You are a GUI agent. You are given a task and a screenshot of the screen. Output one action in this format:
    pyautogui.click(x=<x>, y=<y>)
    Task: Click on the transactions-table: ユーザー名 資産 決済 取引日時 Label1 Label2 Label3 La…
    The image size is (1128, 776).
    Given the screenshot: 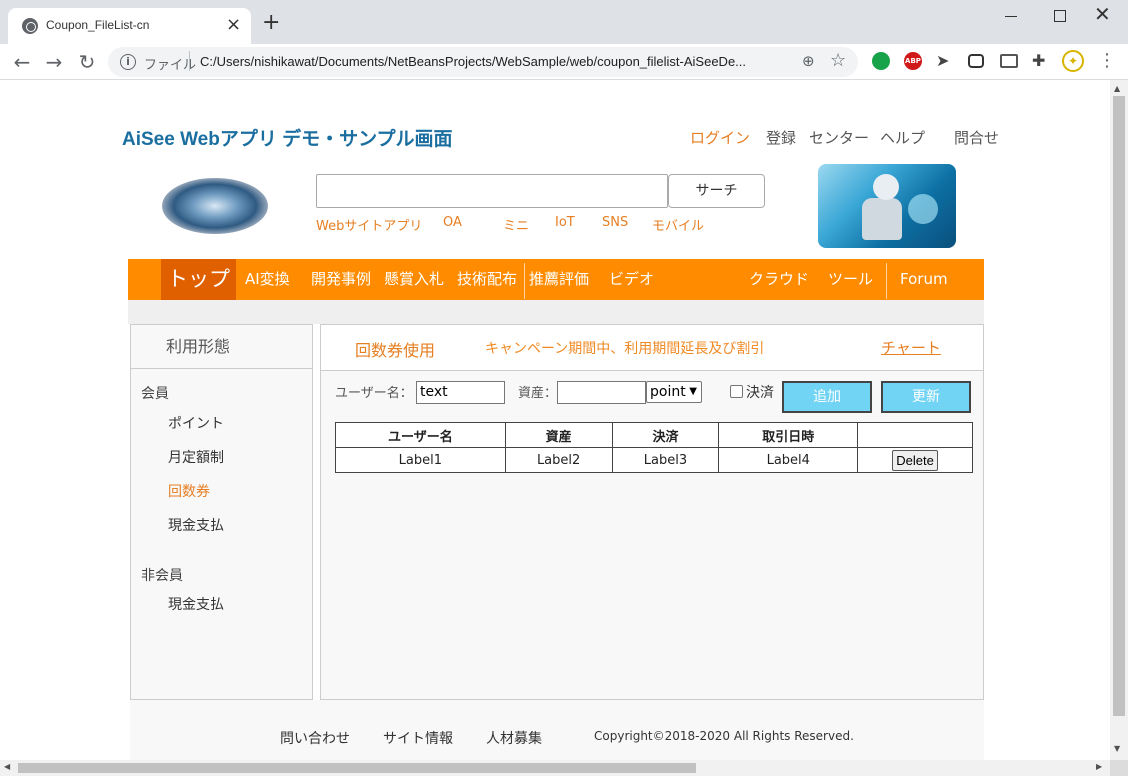 What is the action you would take?
    pyautogui.click(x=654, y=447)
    